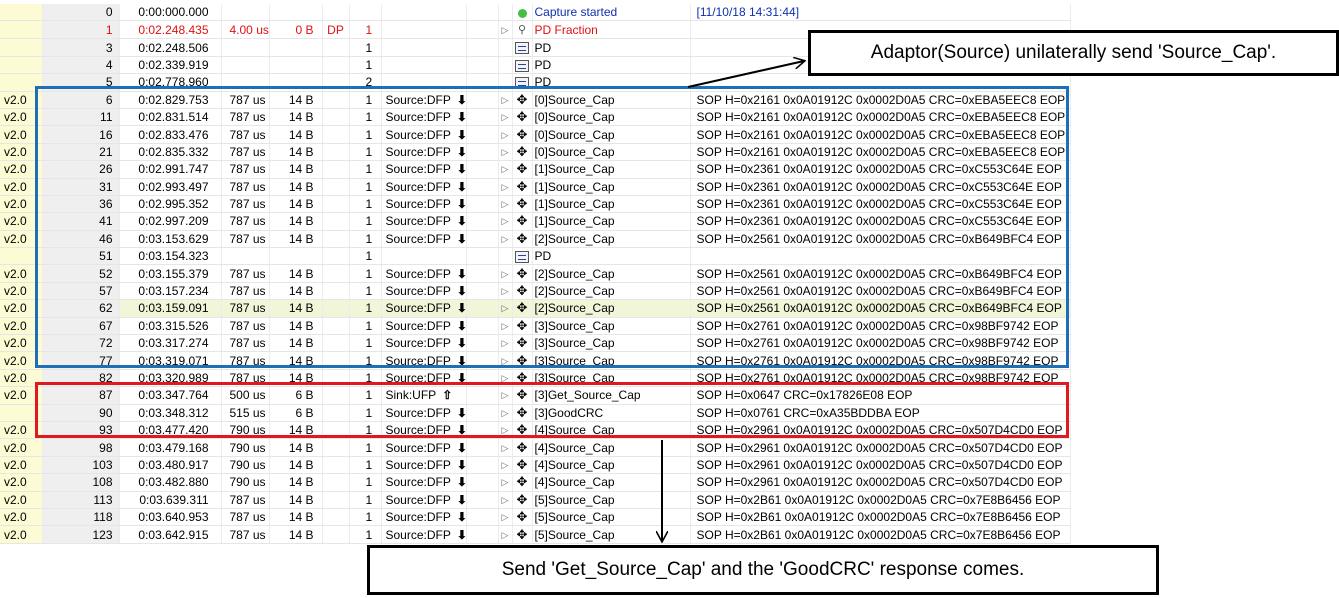 Image resolution: width=1339 pixels, height=598 pixels. I want to click on arrow-down-icon: ⬇, so click(461, 343).